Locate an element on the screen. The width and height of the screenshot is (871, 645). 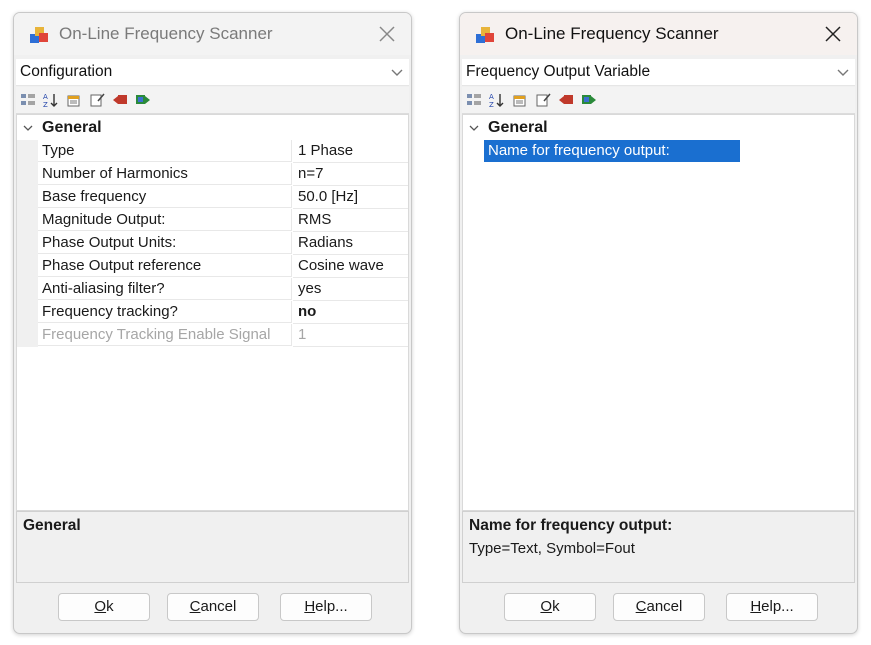
property-row-type: Type 1 Phase is located at coordinates (212, 151).